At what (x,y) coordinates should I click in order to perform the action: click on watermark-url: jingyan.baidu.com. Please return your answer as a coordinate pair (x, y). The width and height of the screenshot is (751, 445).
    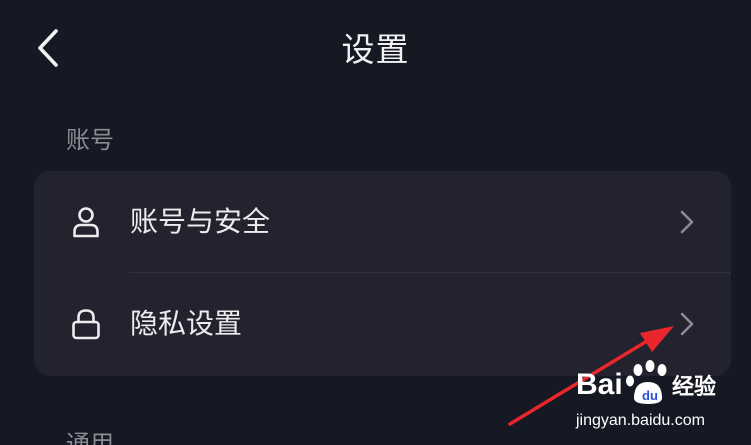
    Looking at the image, I should click on (640, 420).